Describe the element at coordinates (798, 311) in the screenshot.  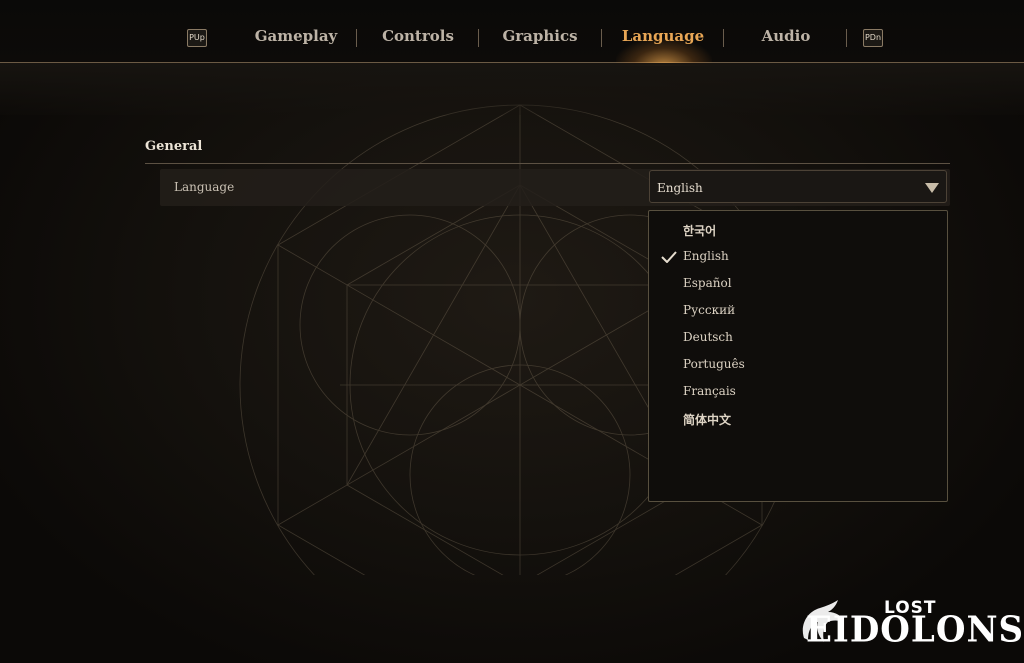
I see `language-option-russian: Русский` at that location.